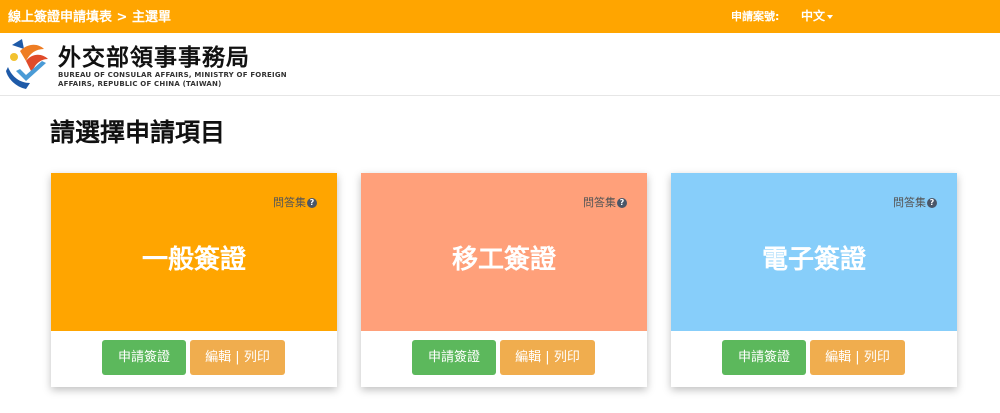 This screenshot has height=413, width=1000. Describe the element at coordinates (193, 260) in the screenshot. I see `card-title: 一般簽證` at that location.